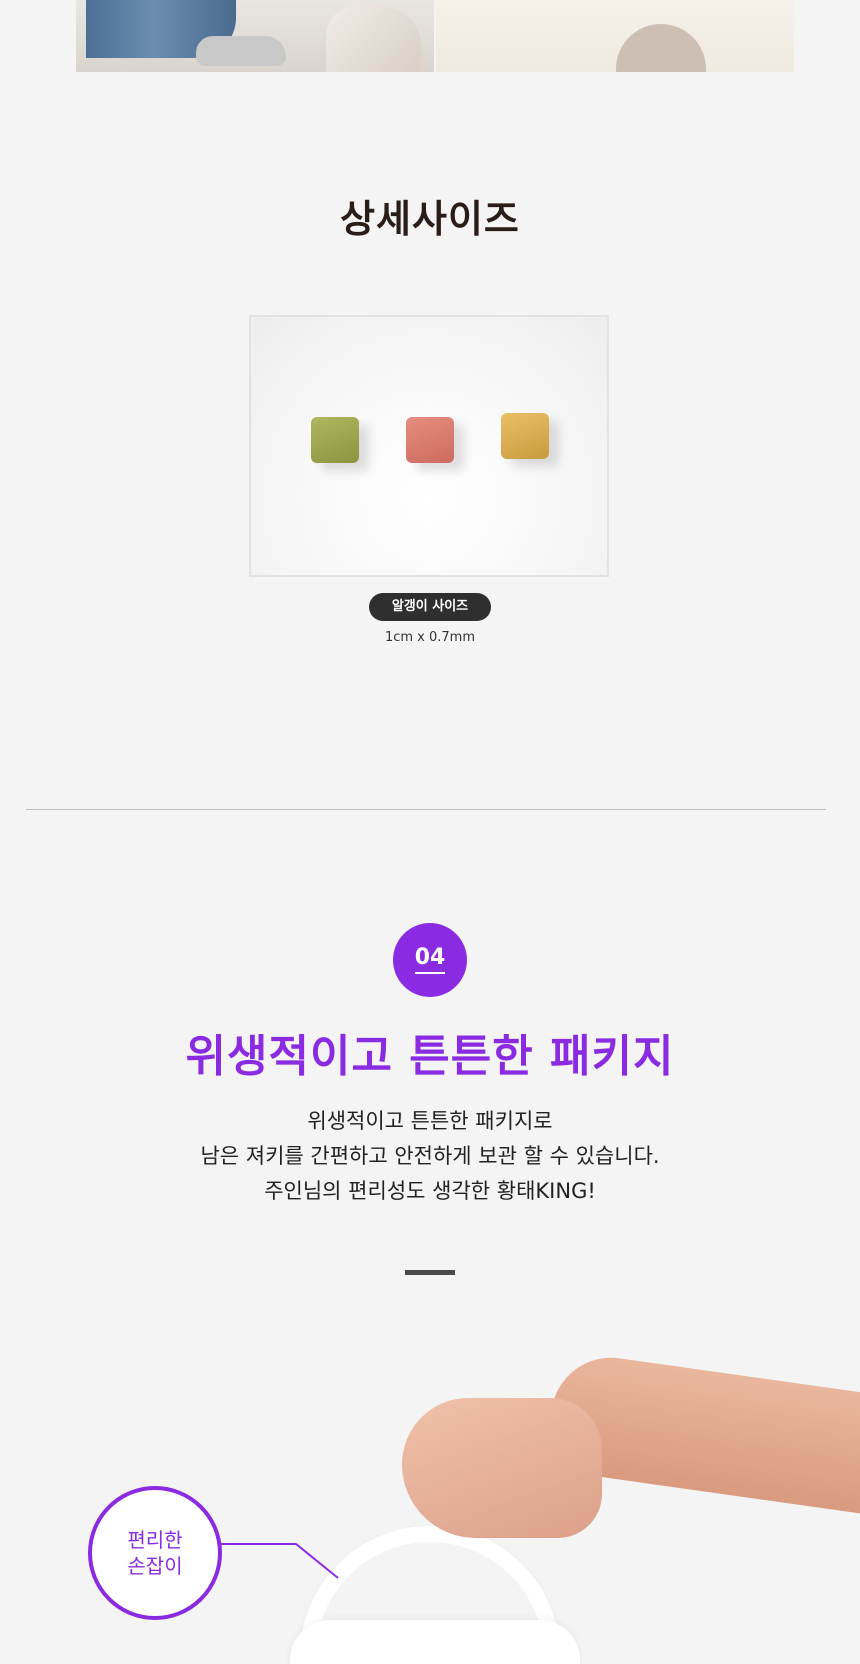  What do you see at coordinates (430, 637) in the screenshot?
I see `grain-size-value: 1cm x 0.7mm` at bounding box center [430, 637].